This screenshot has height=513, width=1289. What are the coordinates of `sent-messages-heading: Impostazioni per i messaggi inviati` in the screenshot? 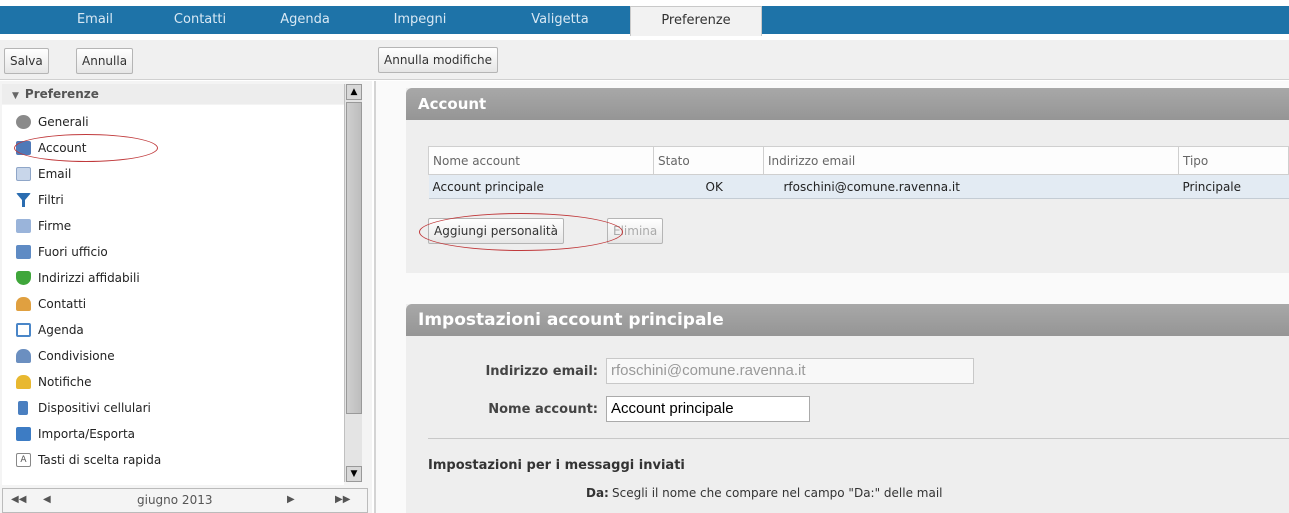 It's located at (556, 465).